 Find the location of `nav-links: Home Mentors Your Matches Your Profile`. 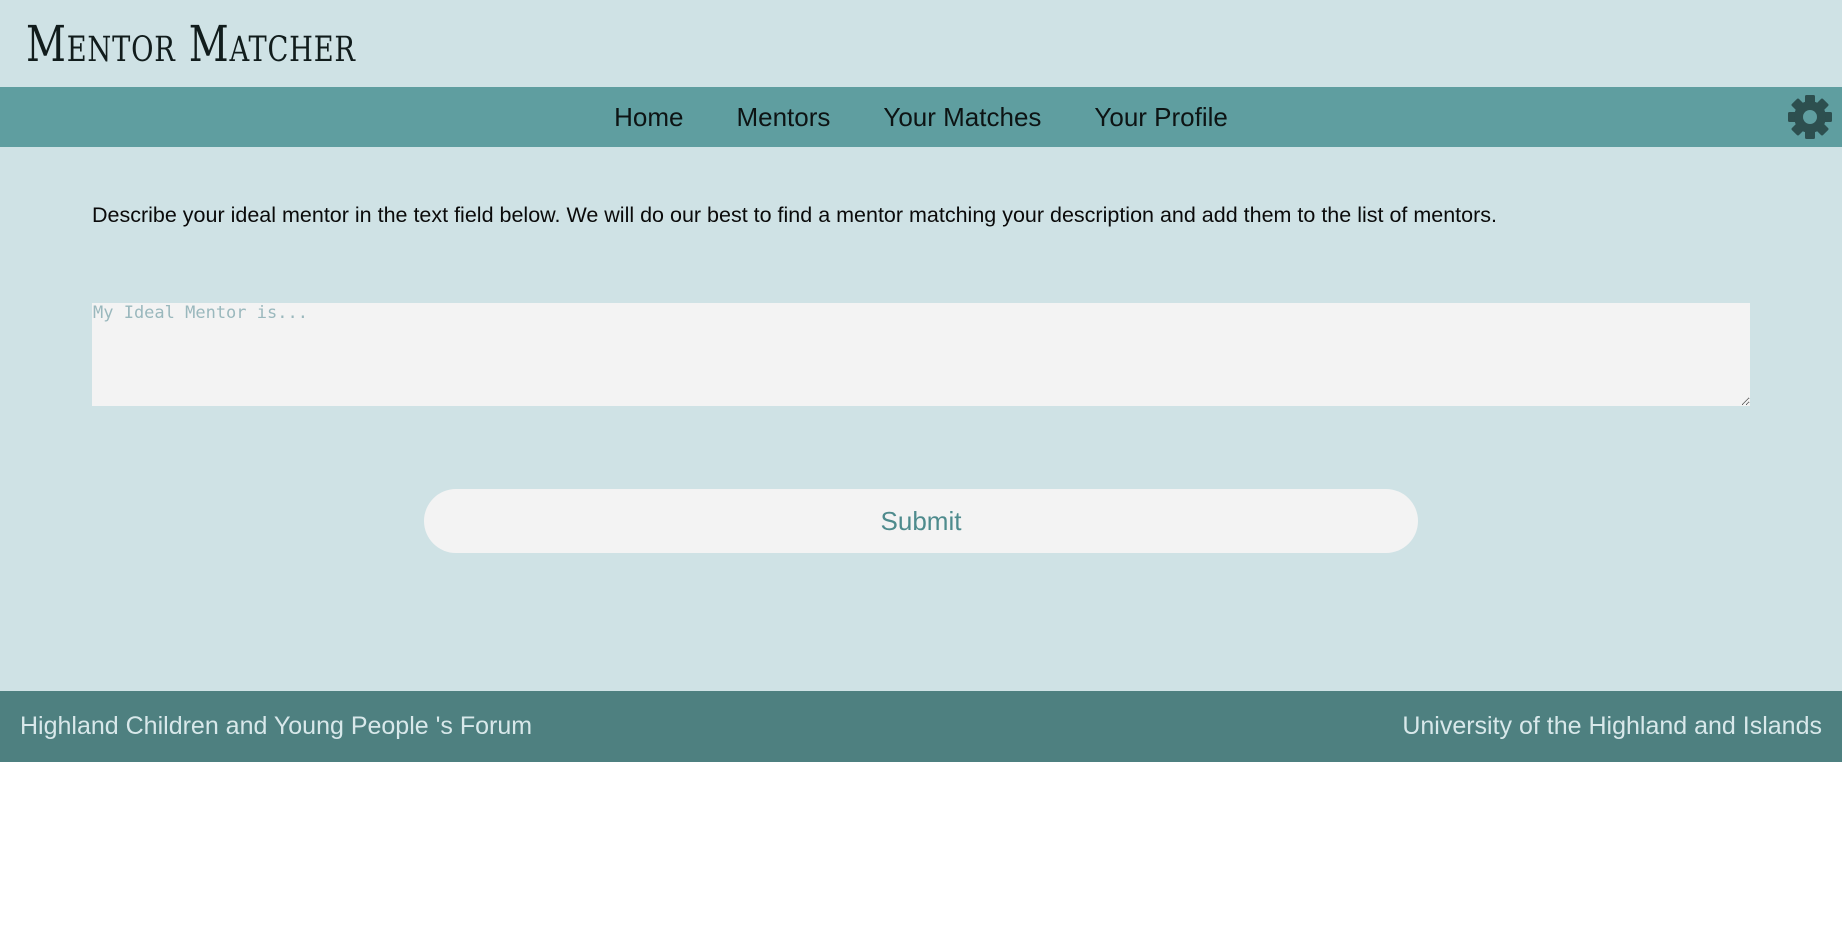

nav-links: Home Mentors Your Matches Your Profile is located at coordinates (921, 117).